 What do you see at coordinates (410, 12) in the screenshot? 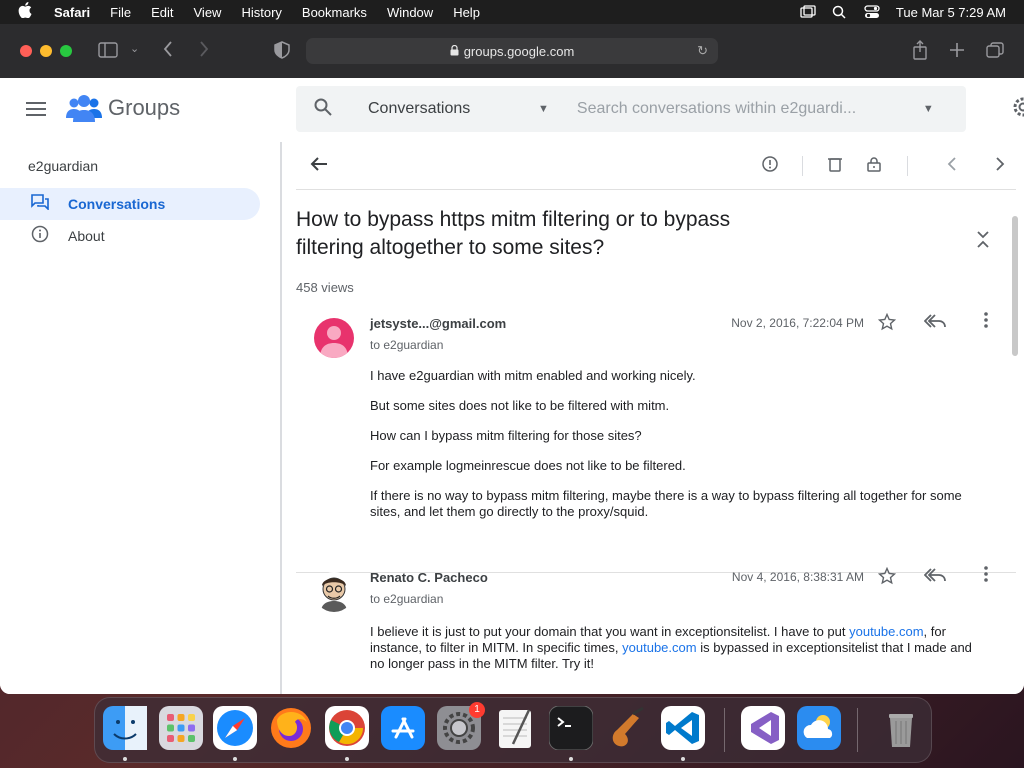
I see `menu-window: Window` at bounding box center [410, 12].